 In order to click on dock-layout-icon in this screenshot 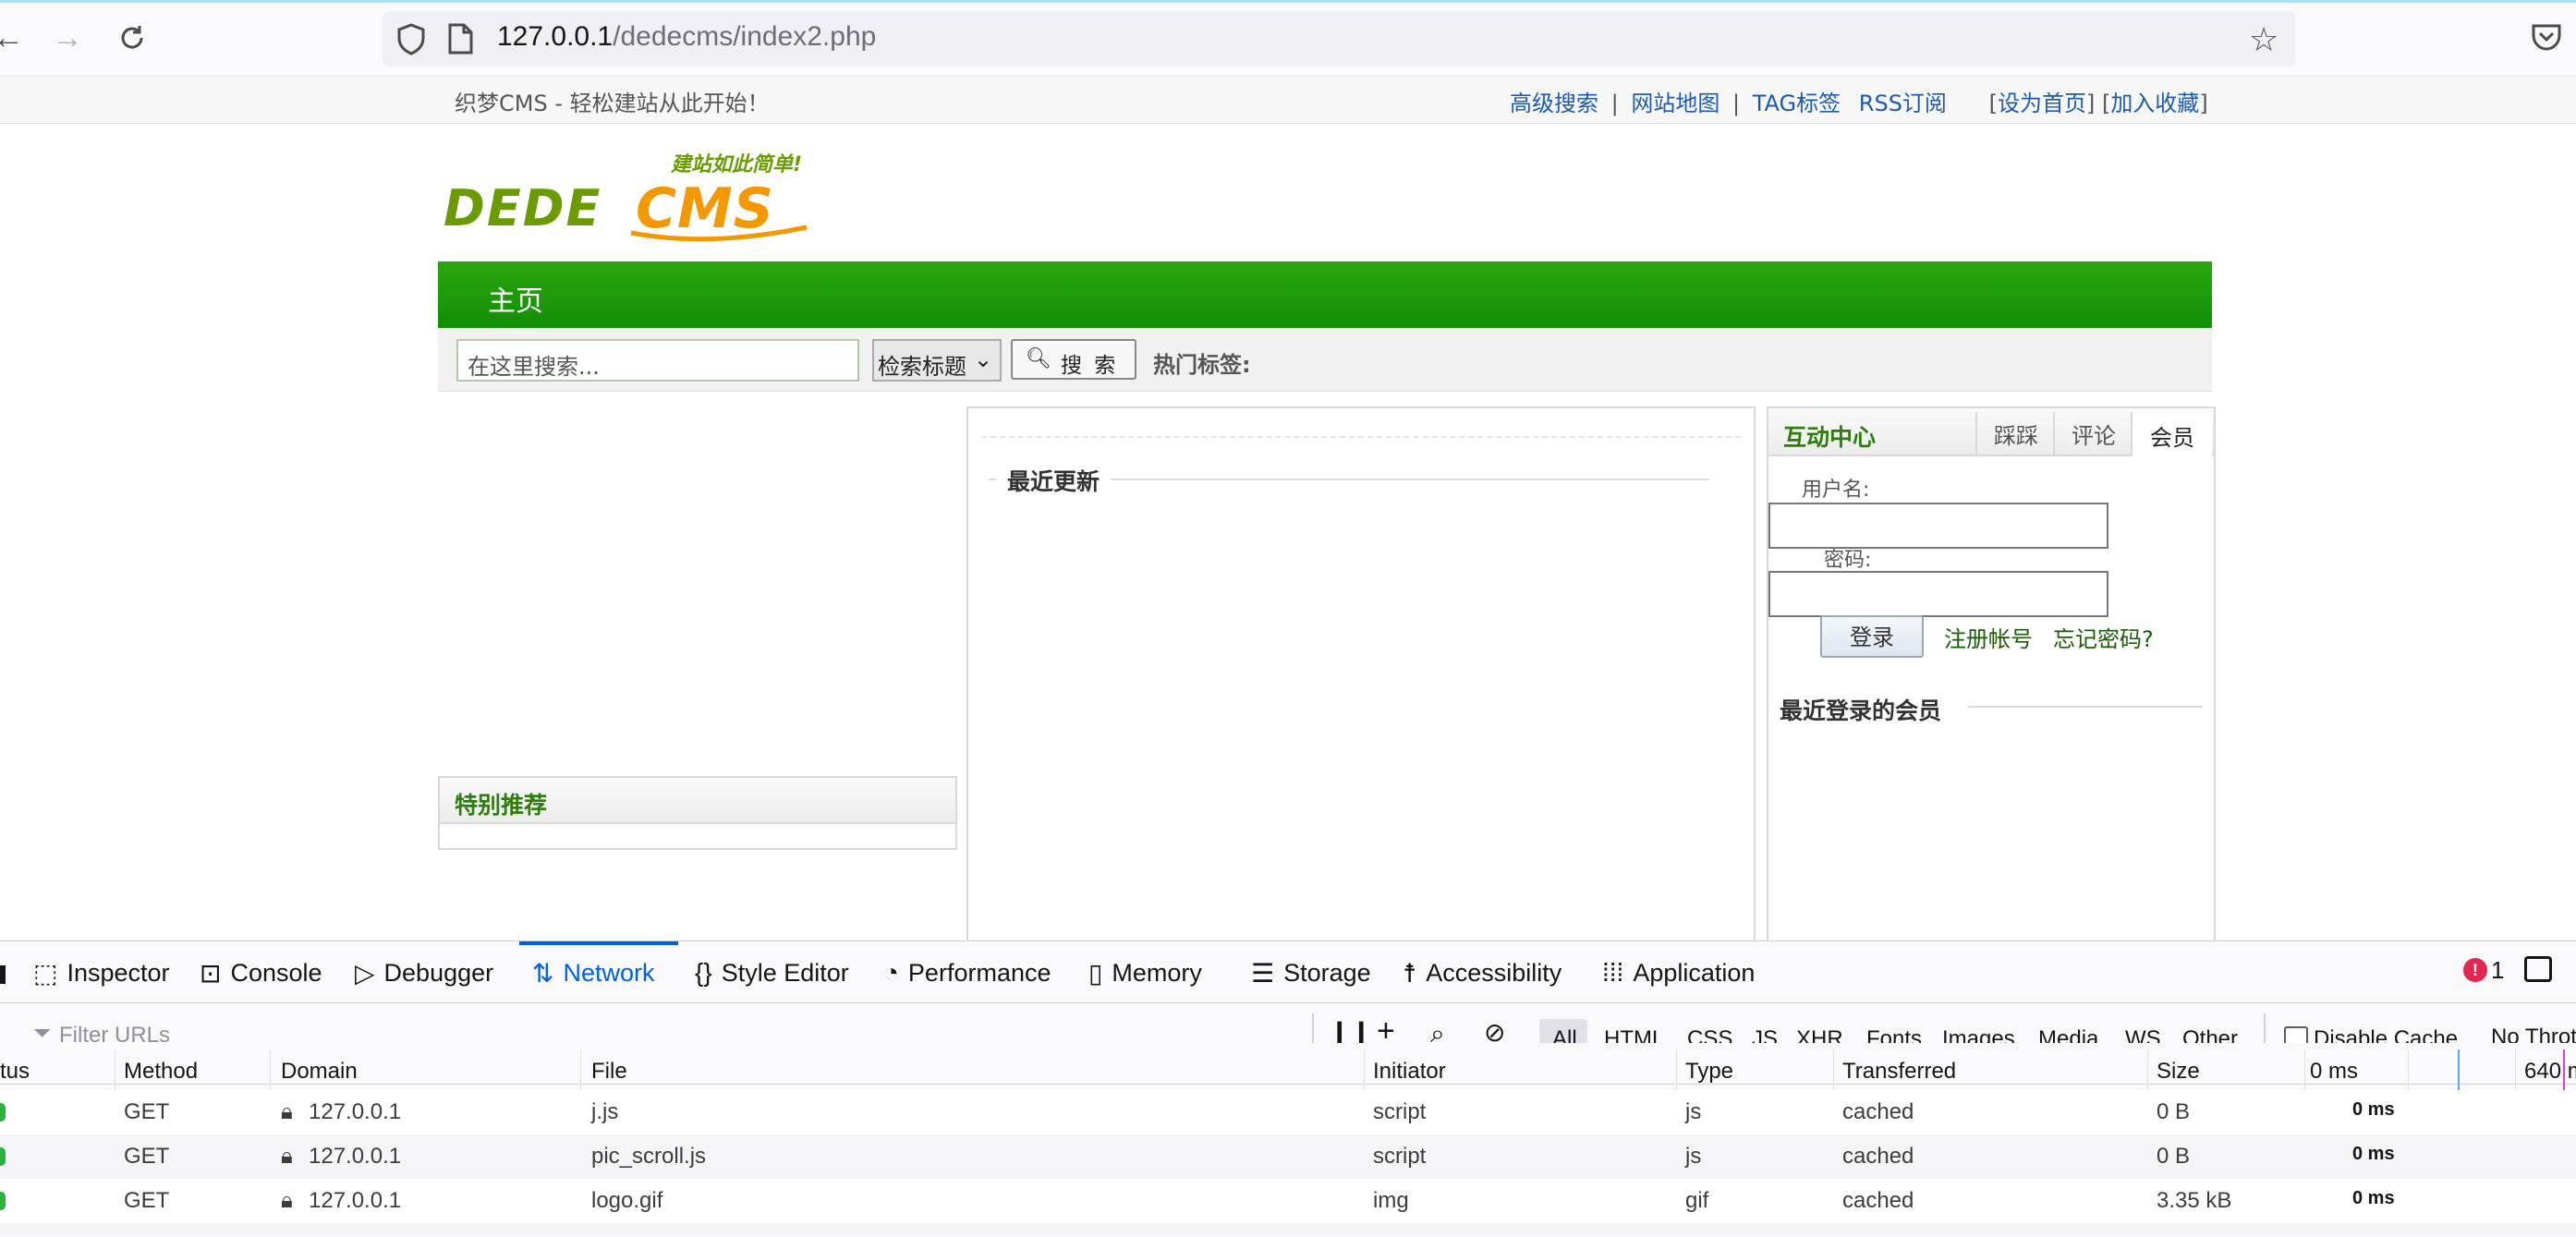, I will do `click(2538, 969)`.